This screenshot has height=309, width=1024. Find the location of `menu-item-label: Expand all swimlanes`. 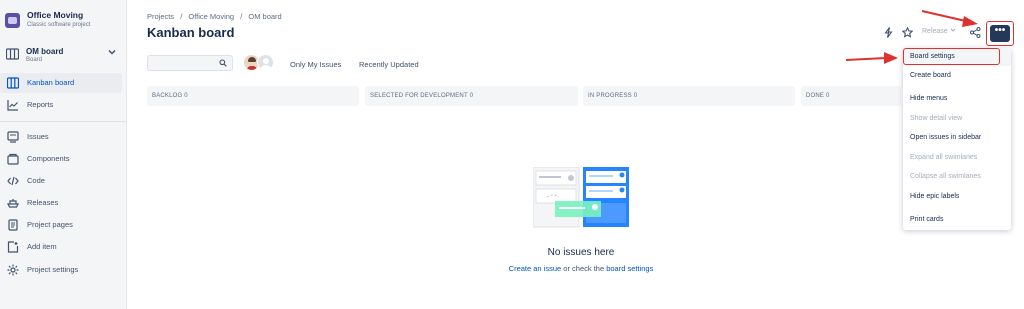

menu-item-label: Expand all swimlanes is located at coordinates (944, 157).